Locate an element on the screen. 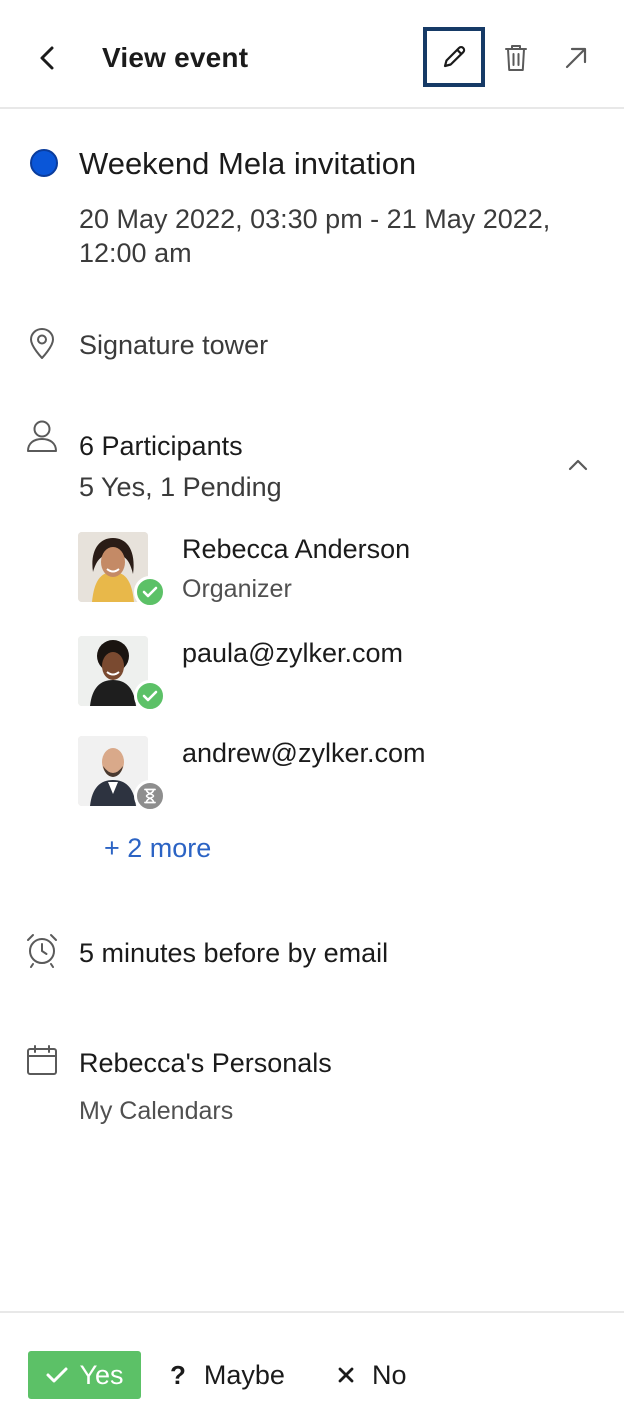 This screenshot has height=1416, width=624. pencil-icon is located at coordinates (454, 57).